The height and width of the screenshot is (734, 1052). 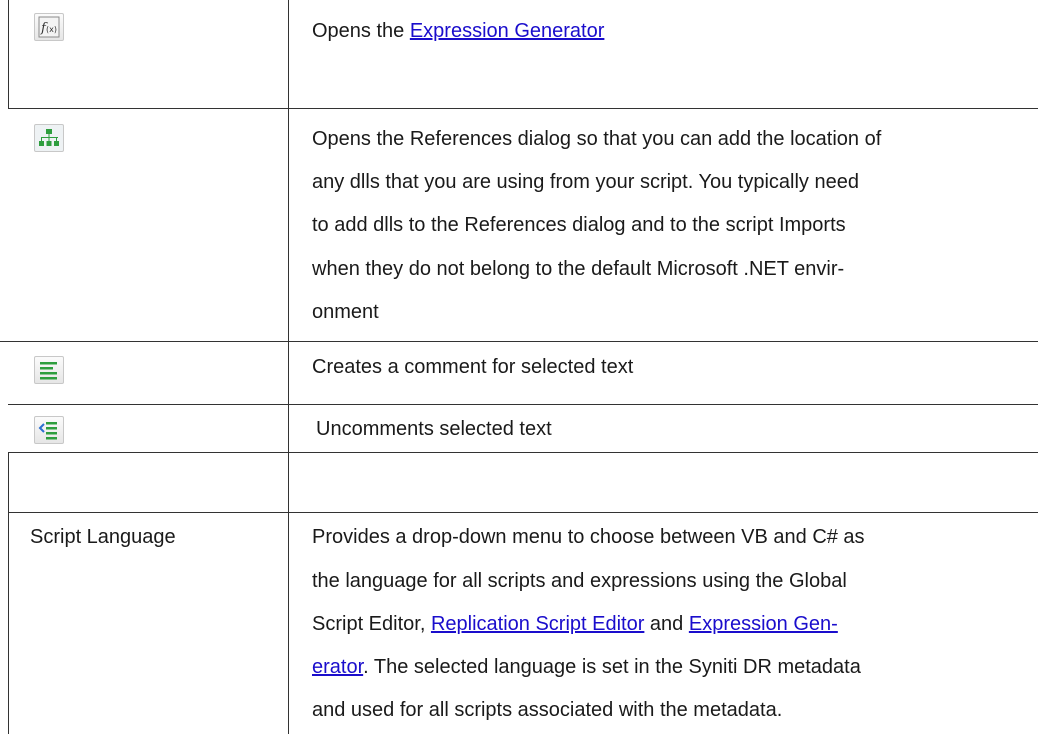 What do you see at coordinates (434, 429) in the screenshot?
I see `row4-description: Uncomments selected text` at bounding box center [434, 429].